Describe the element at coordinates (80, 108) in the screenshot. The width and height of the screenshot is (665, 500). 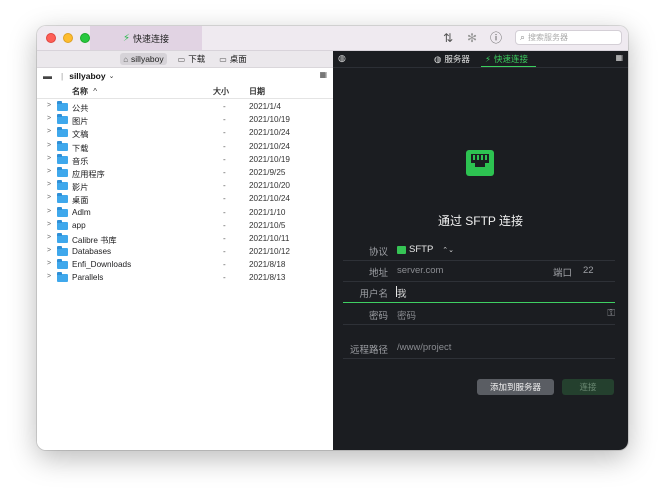
I see `file-name: 公共` at that location.